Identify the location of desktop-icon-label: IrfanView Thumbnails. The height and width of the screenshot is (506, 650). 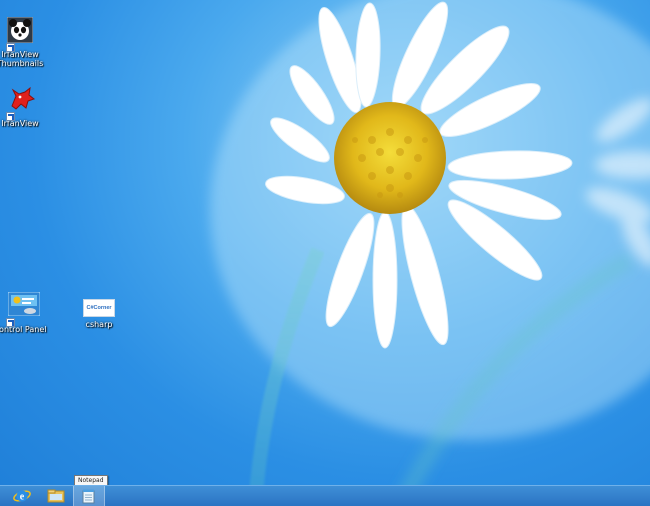
(22, 59).